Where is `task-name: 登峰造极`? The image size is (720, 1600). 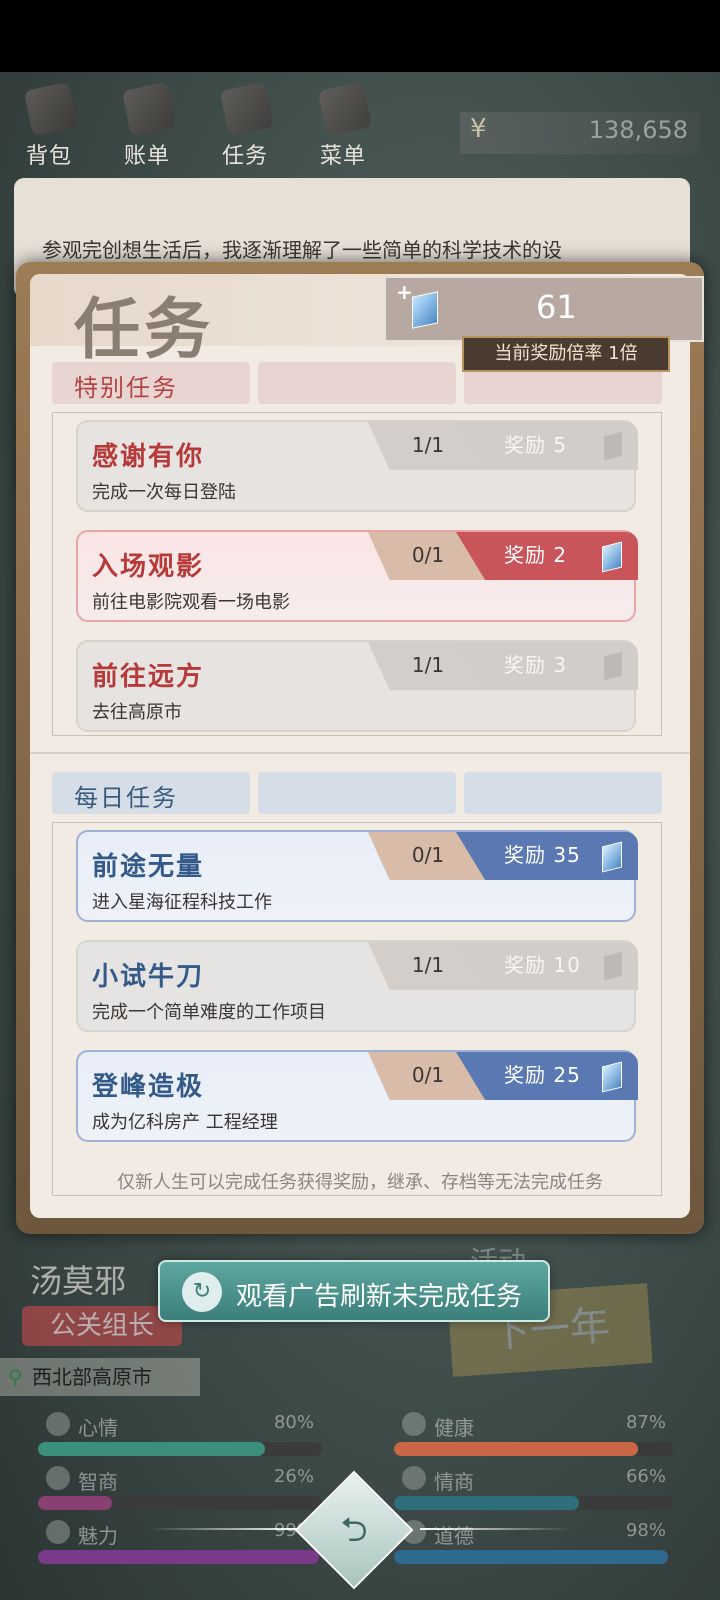 task-name: 登峰造极 is located at coordinates (148, 1087).